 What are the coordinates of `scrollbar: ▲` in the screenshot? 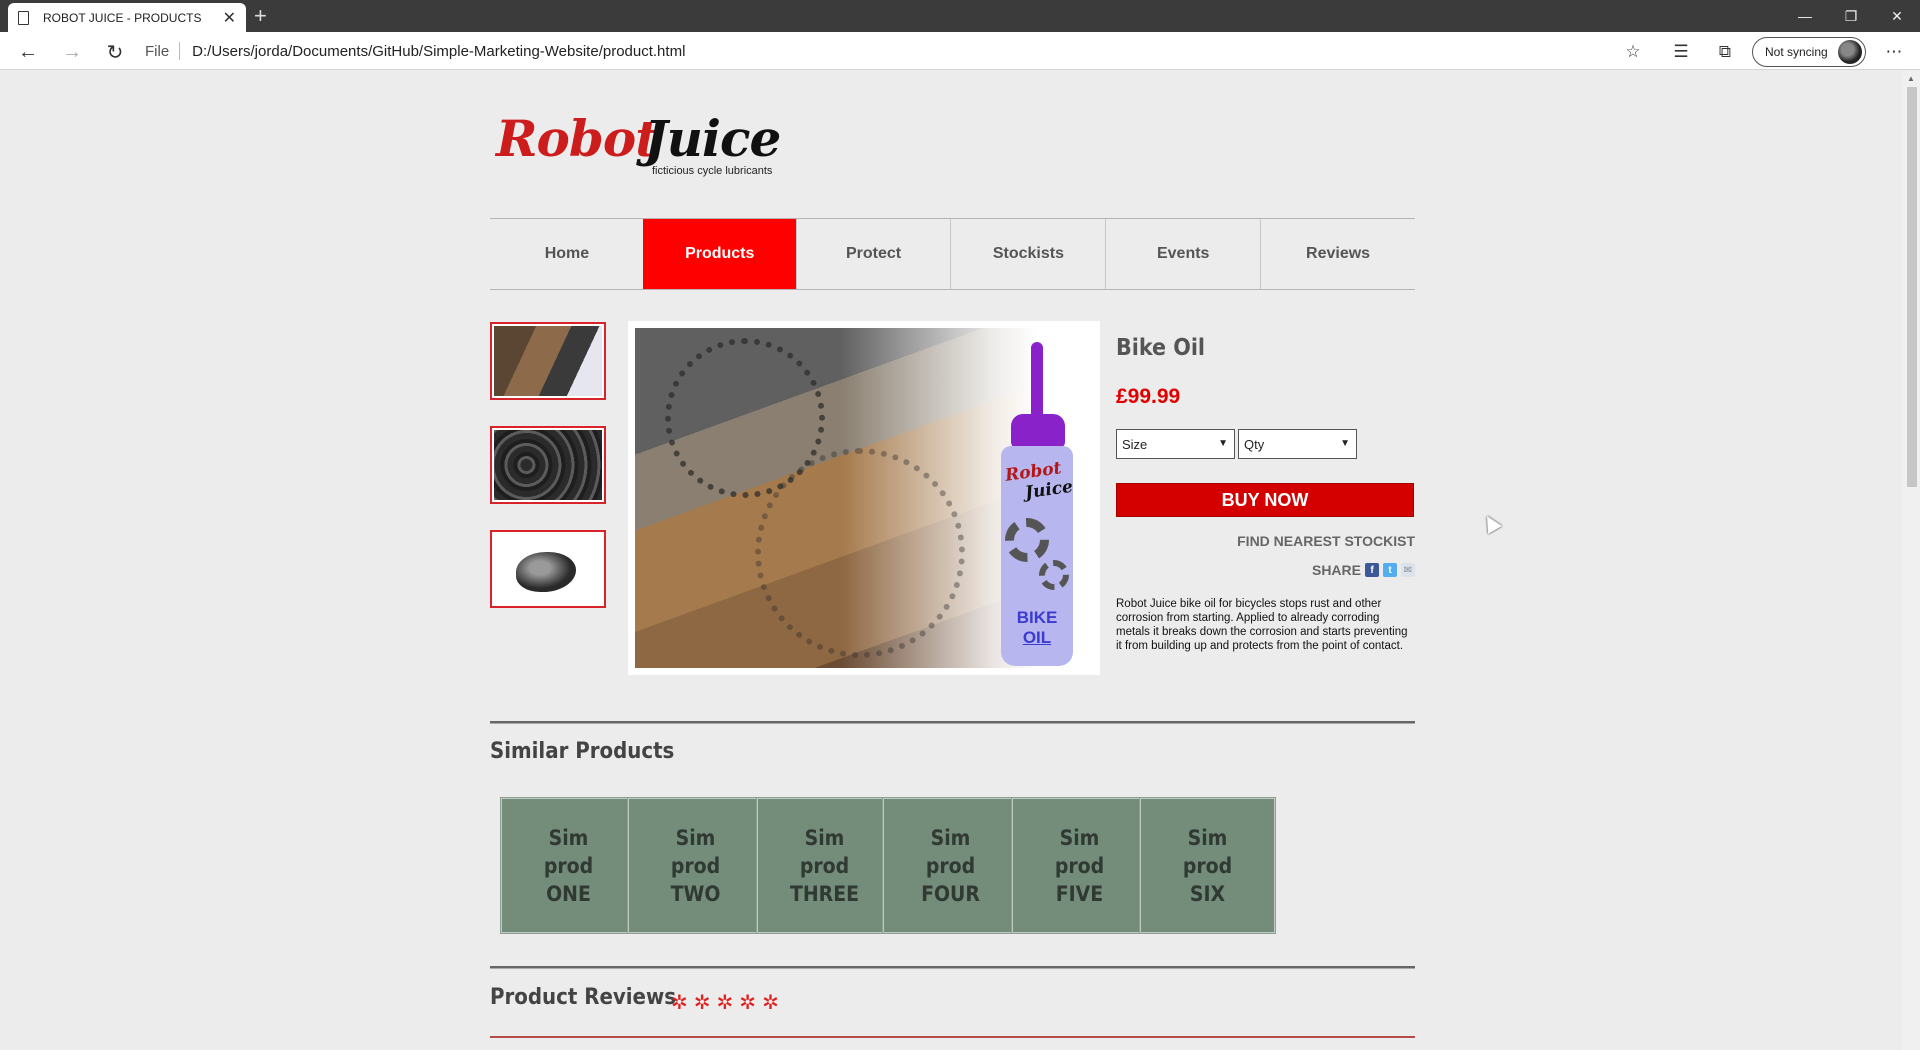 It's located at (1911, 560).